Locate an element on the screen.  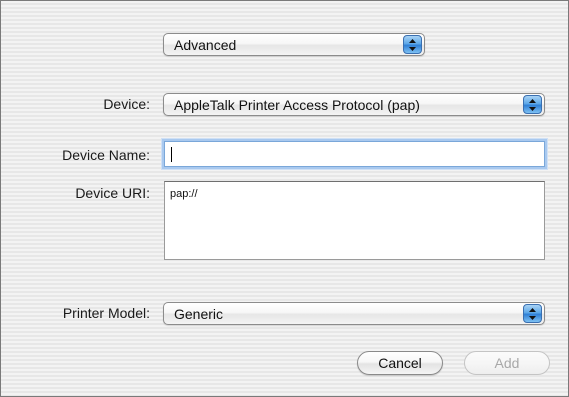
device-label: Device: is located at coordinates (126, 104).